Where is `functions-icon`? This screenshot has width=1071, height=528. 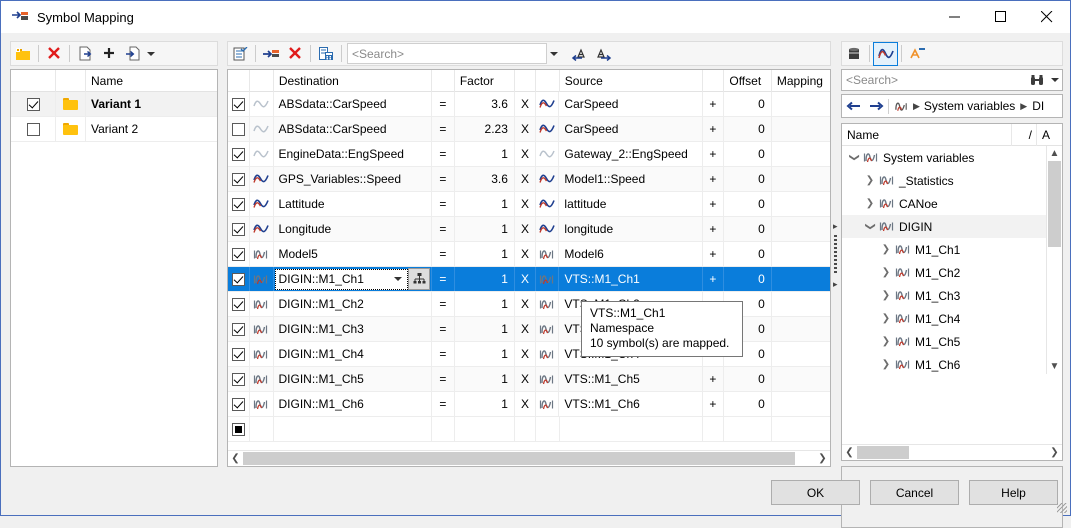
functions-icon is located at coordinates (917, 53).